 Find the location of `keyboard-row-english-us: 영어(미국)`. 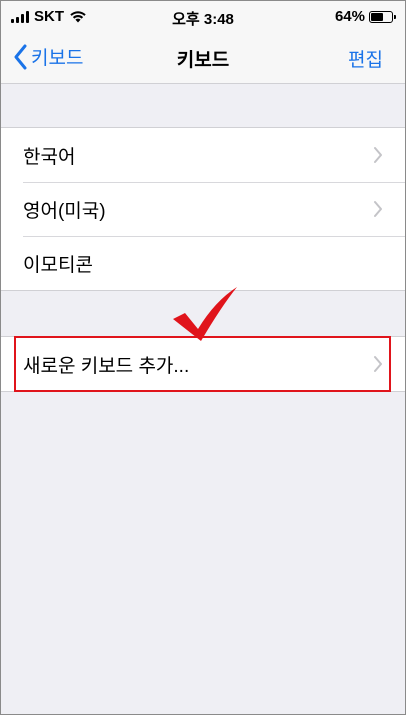

keyboard-row-english-us: 영어(미국) is located at coordinates (203, 209).